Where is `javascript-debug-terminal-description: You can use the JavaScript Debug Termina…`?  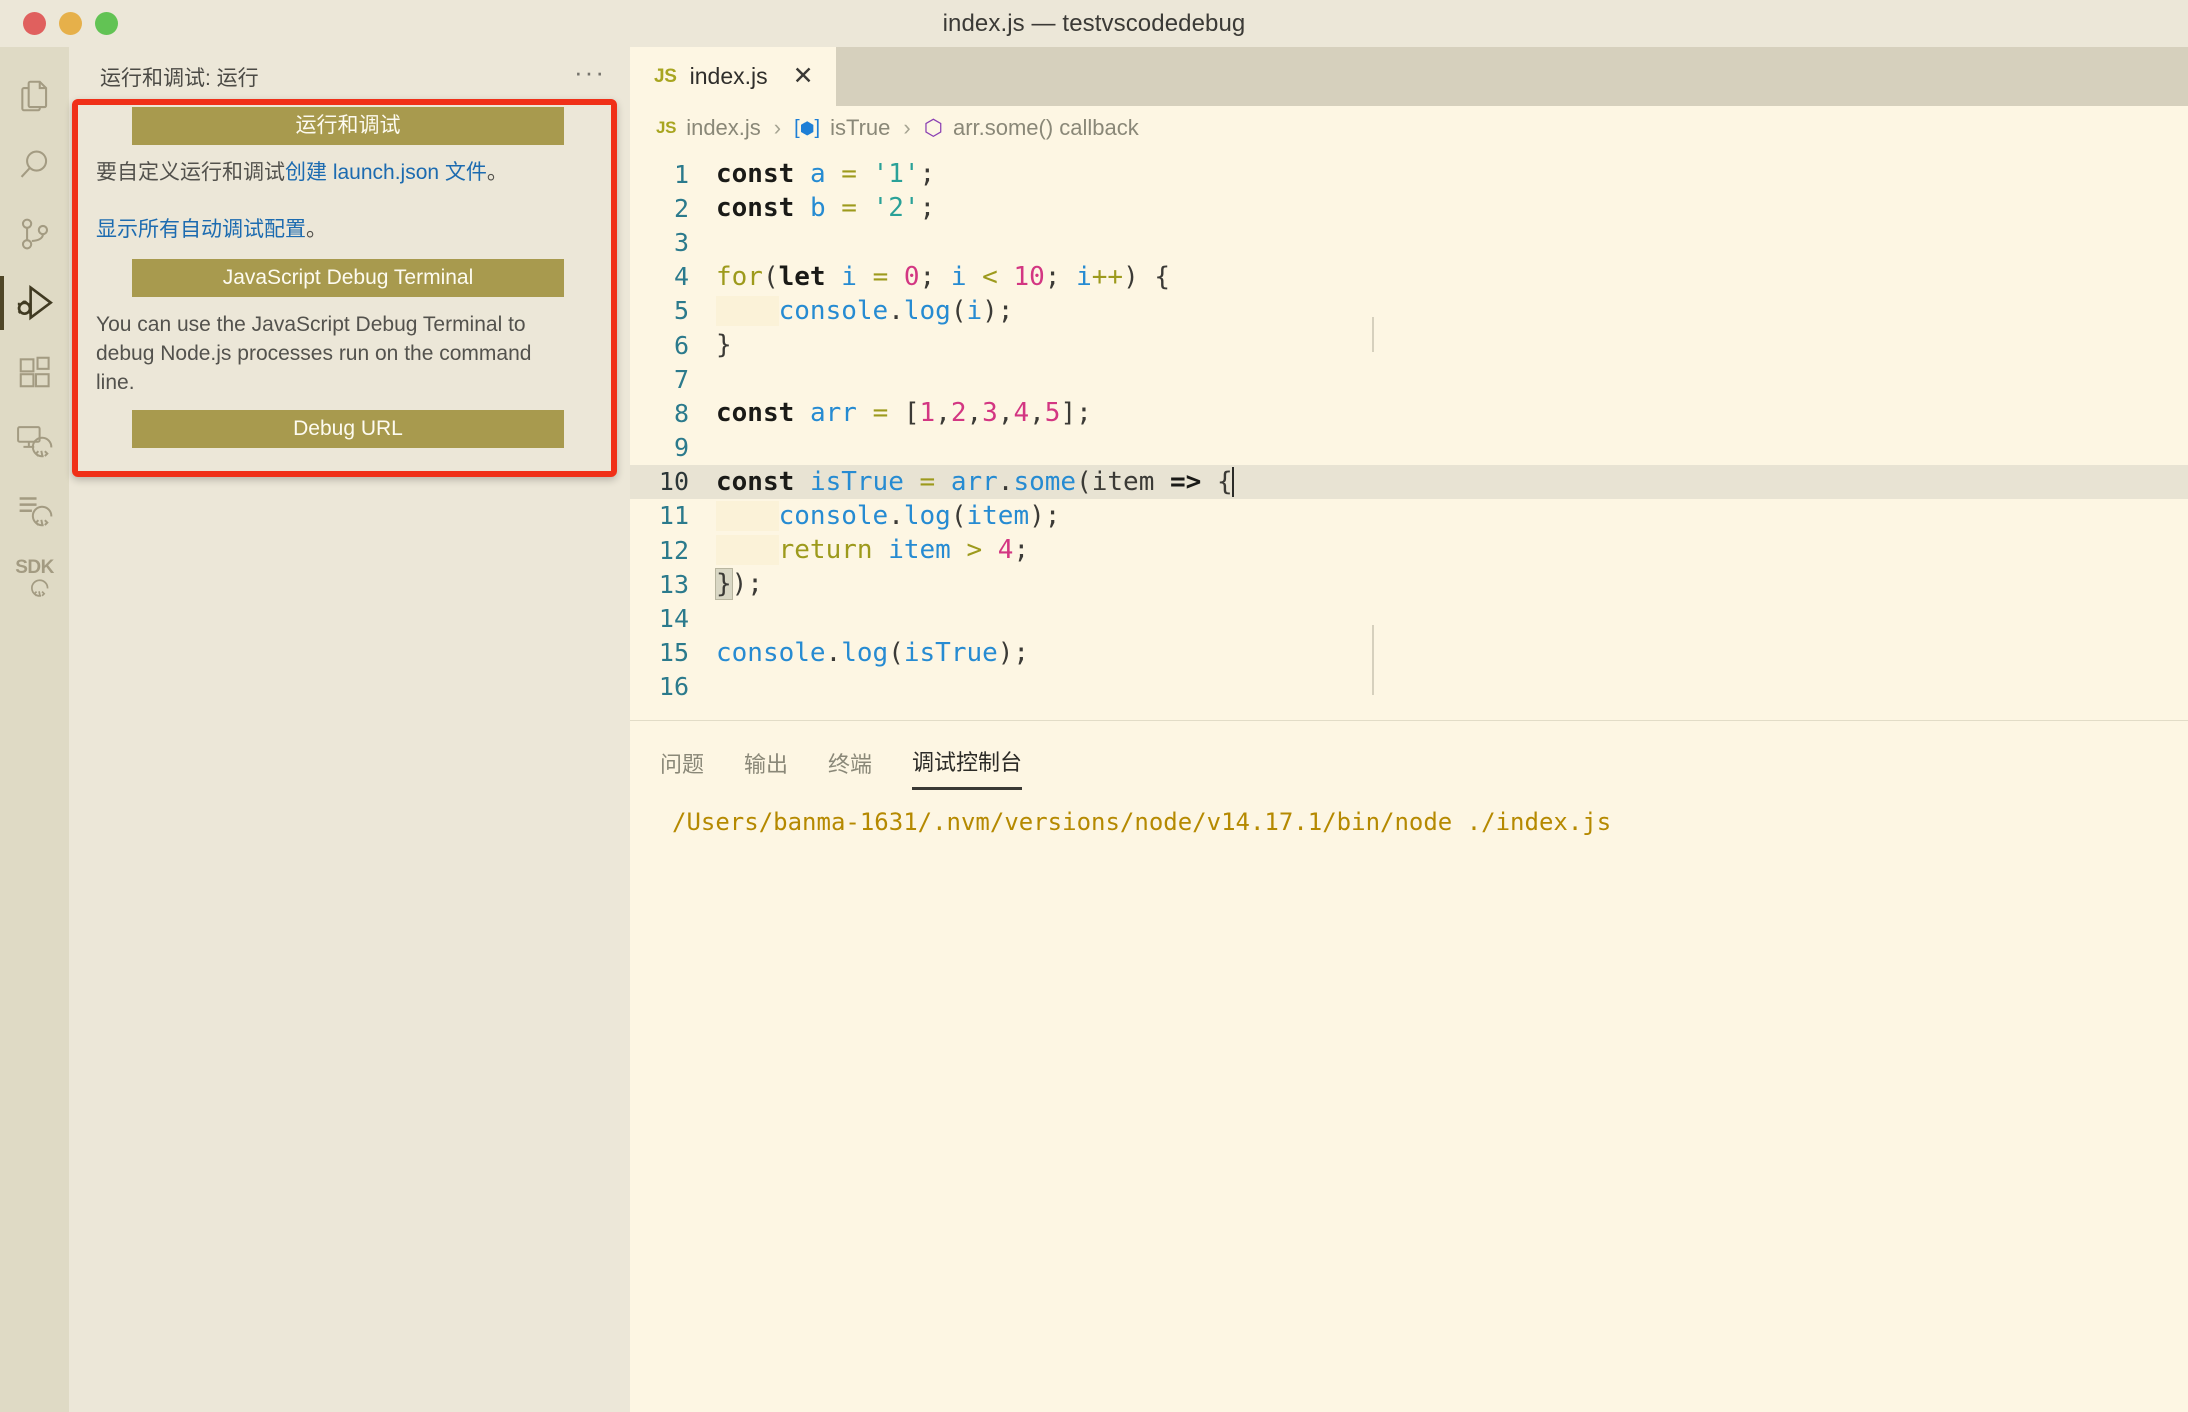
javascript-debug-terminal-description: You can use the JavaScript Debug Termina… is located at coordinates (314, 353).